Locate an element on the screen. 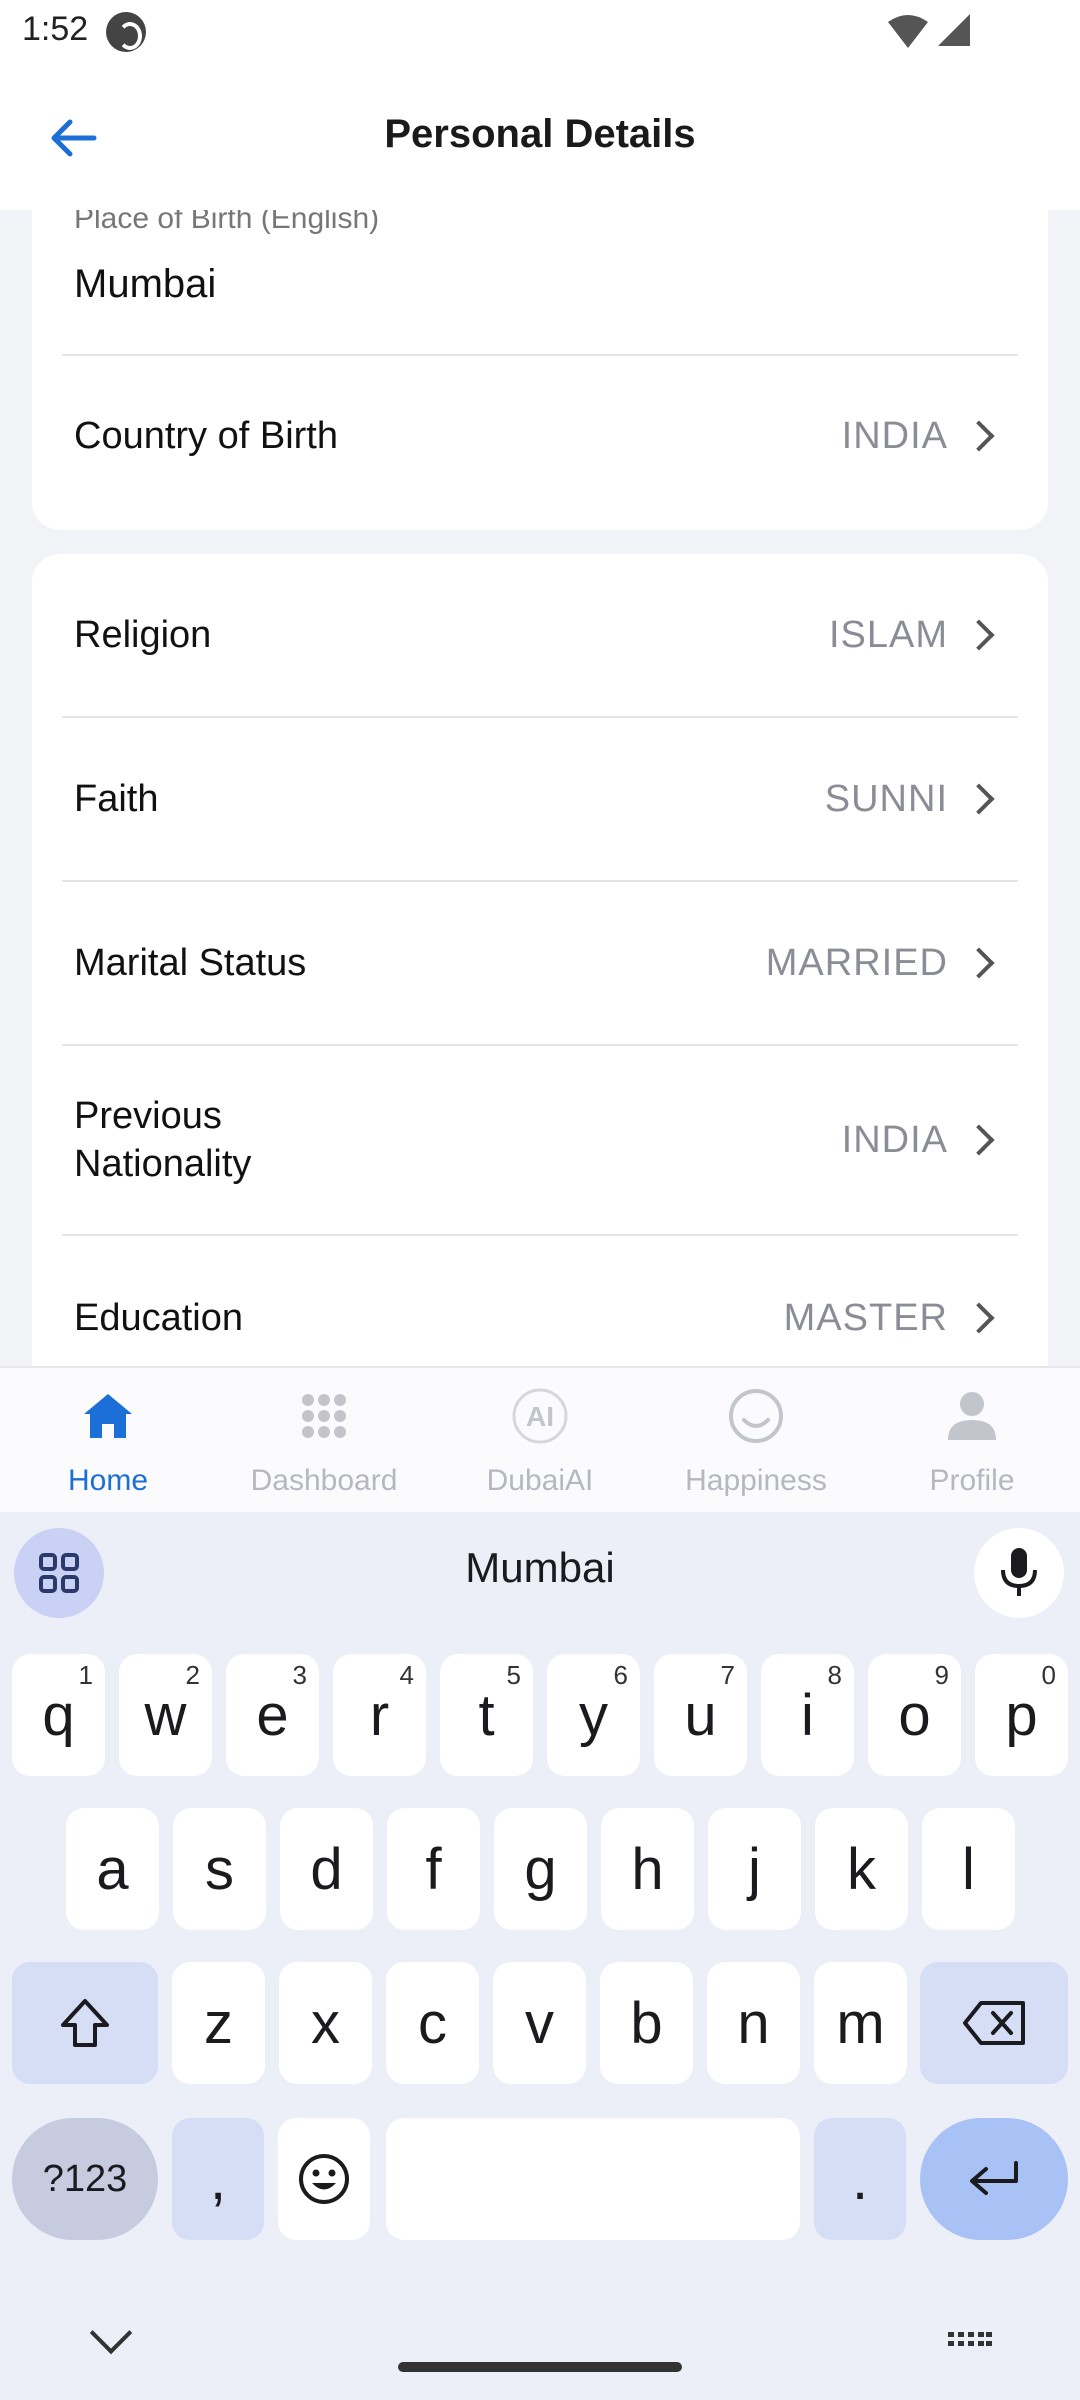 The width and height of the screenshot is (1080, 2400). symbols-key: ?123 is located at coordinates (85, 2179).